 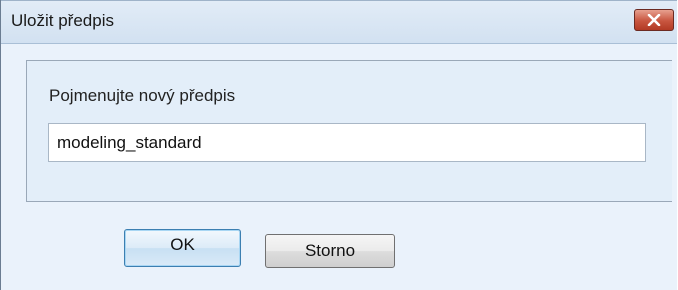 I want to click on close-button, so click(x=654, y=20).